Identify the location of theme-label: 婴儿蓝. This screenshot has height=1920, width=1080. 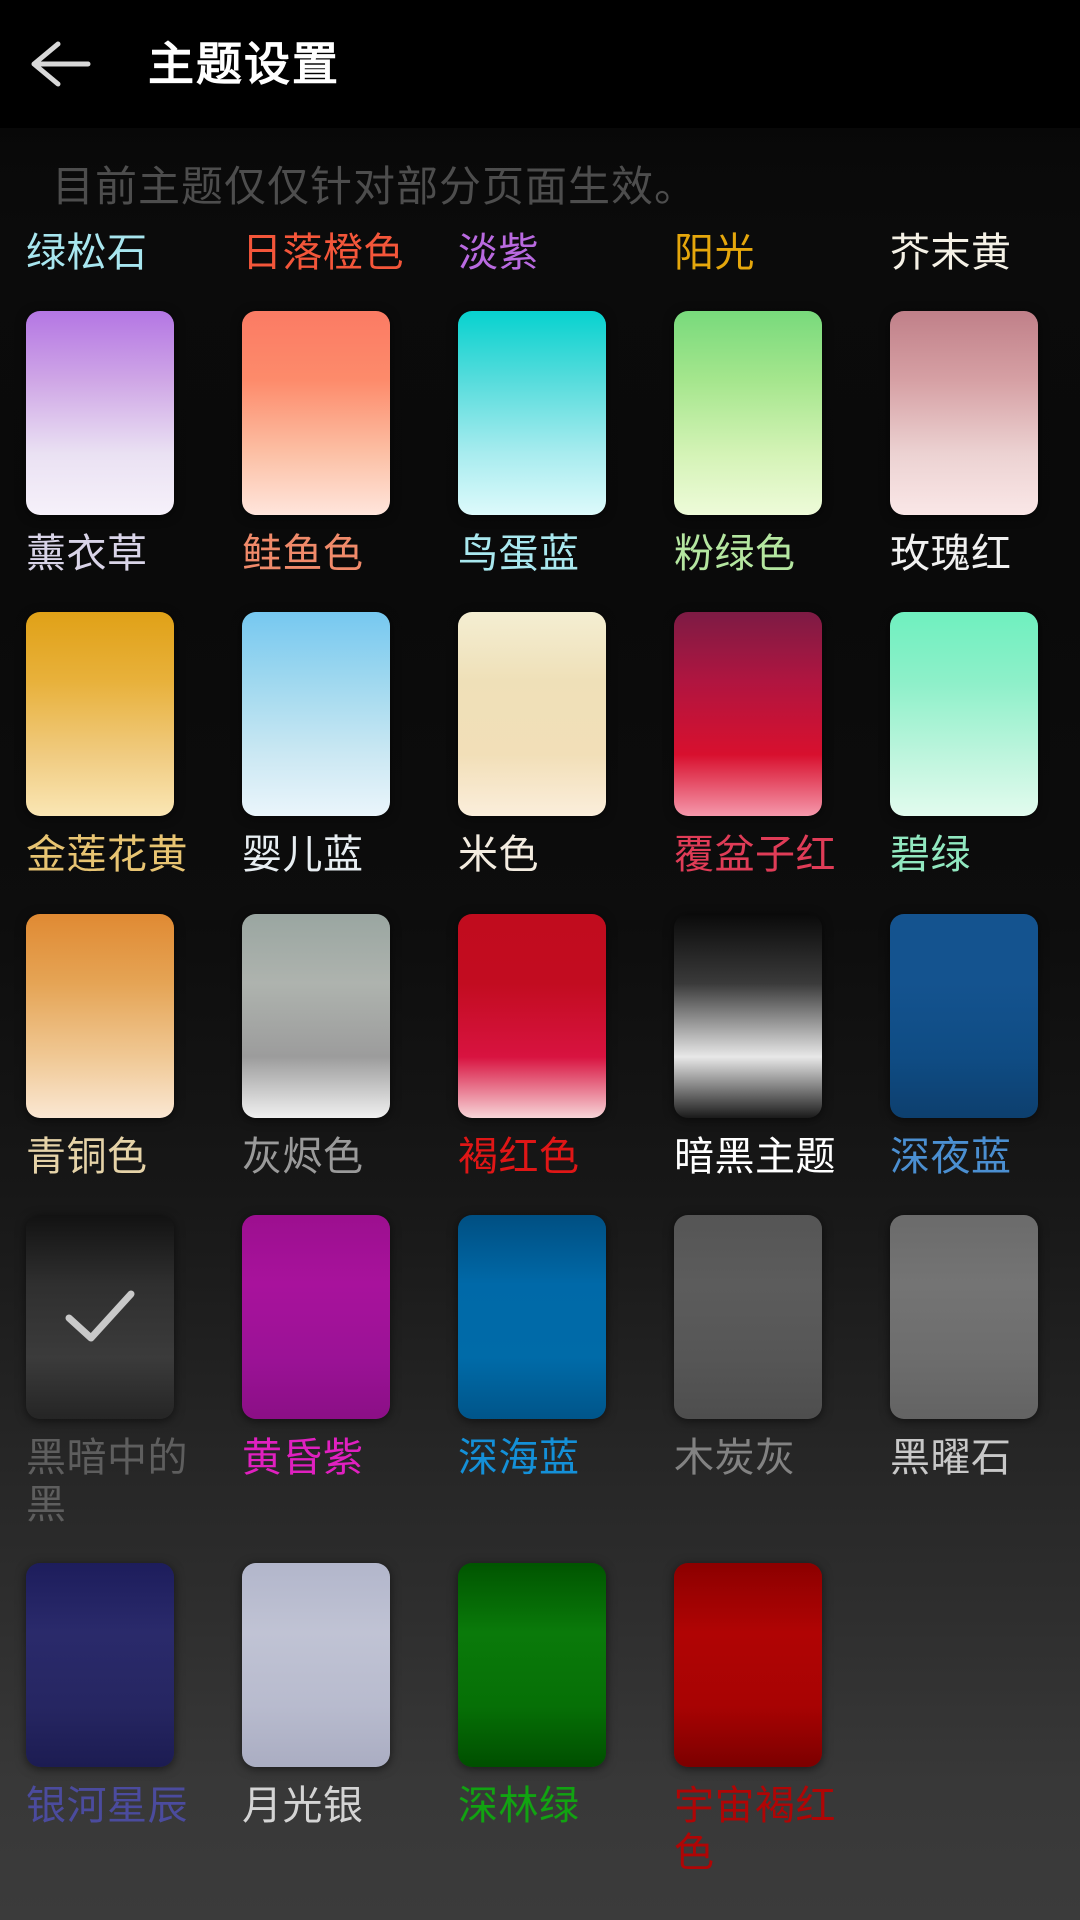
(303, 855).